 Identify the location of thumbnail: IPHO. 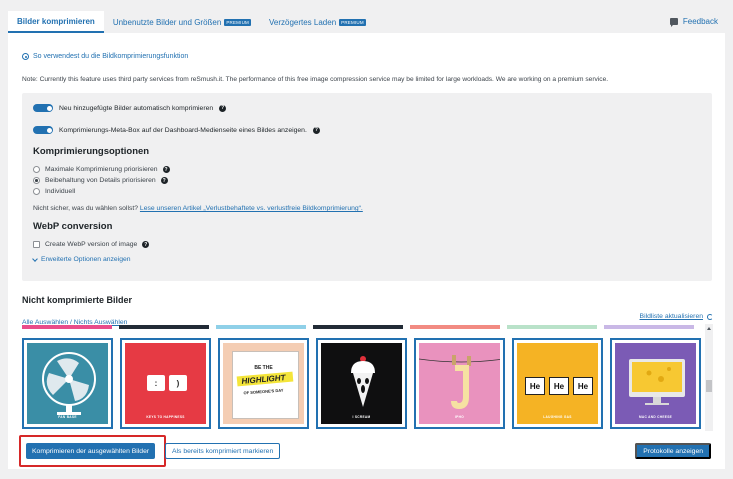
(459, 383).